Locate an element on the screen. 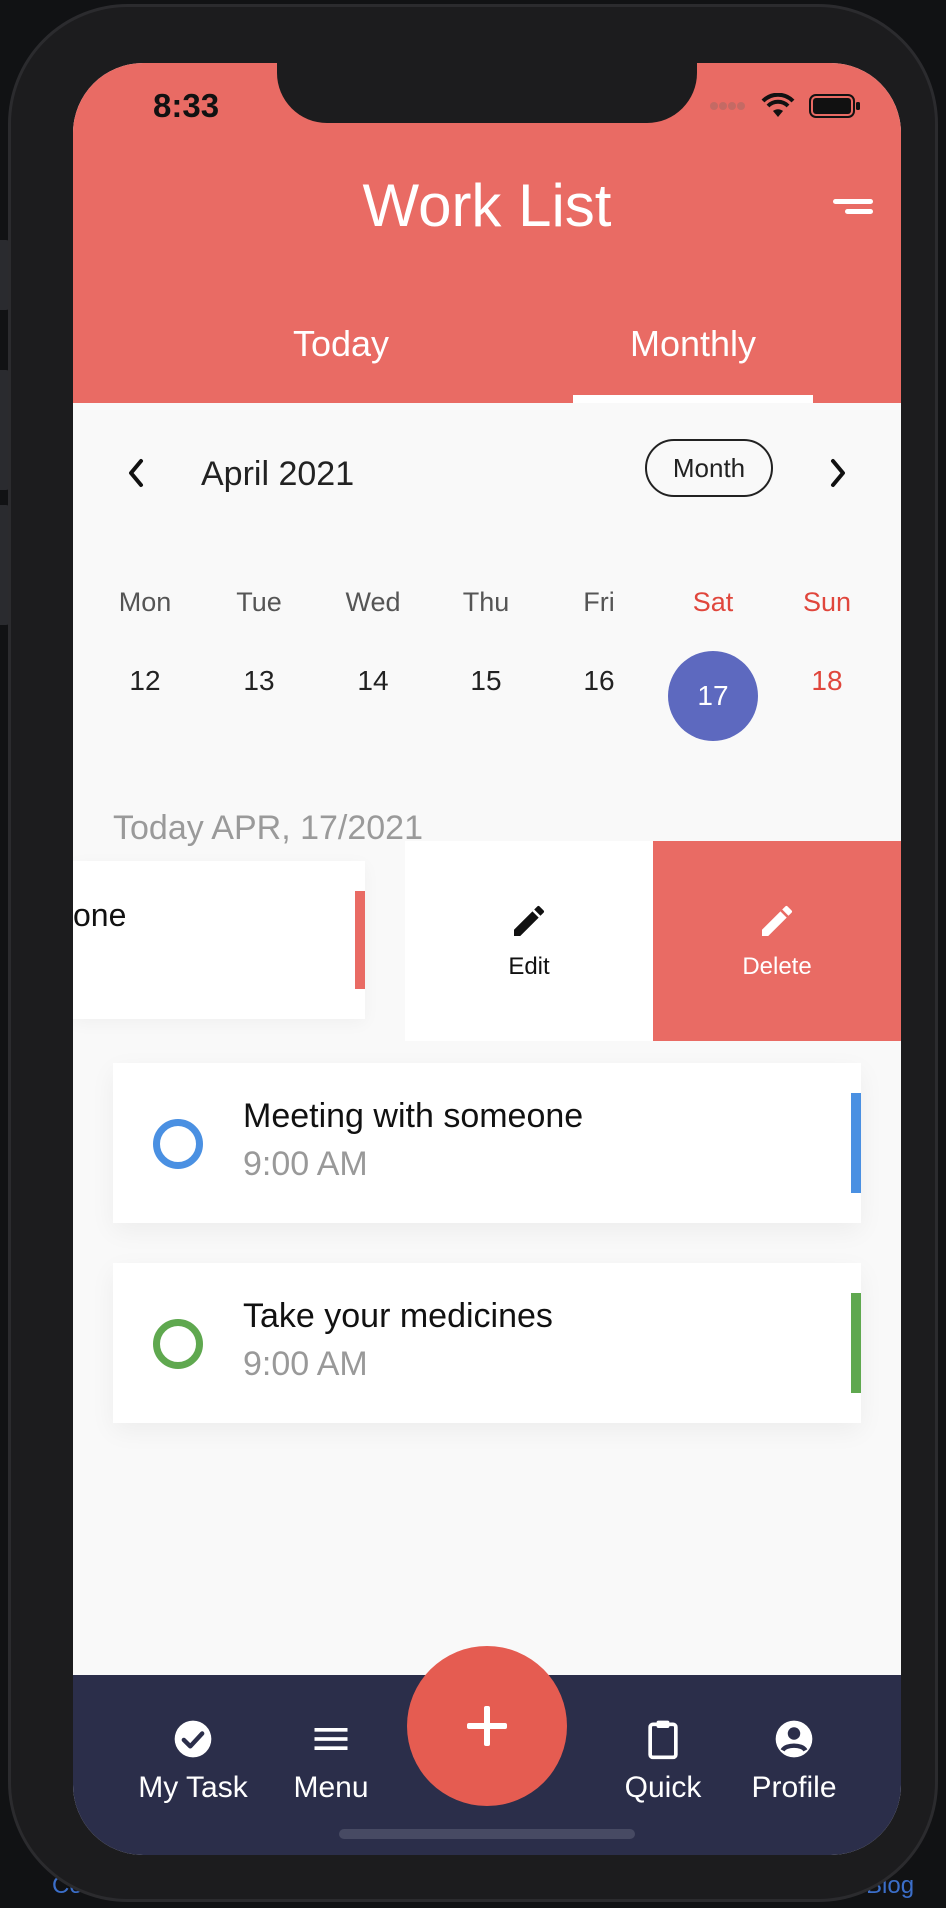 This screenshot has width=946, height=1908. nav-label: My Task is located at coordinates (193, 1787).